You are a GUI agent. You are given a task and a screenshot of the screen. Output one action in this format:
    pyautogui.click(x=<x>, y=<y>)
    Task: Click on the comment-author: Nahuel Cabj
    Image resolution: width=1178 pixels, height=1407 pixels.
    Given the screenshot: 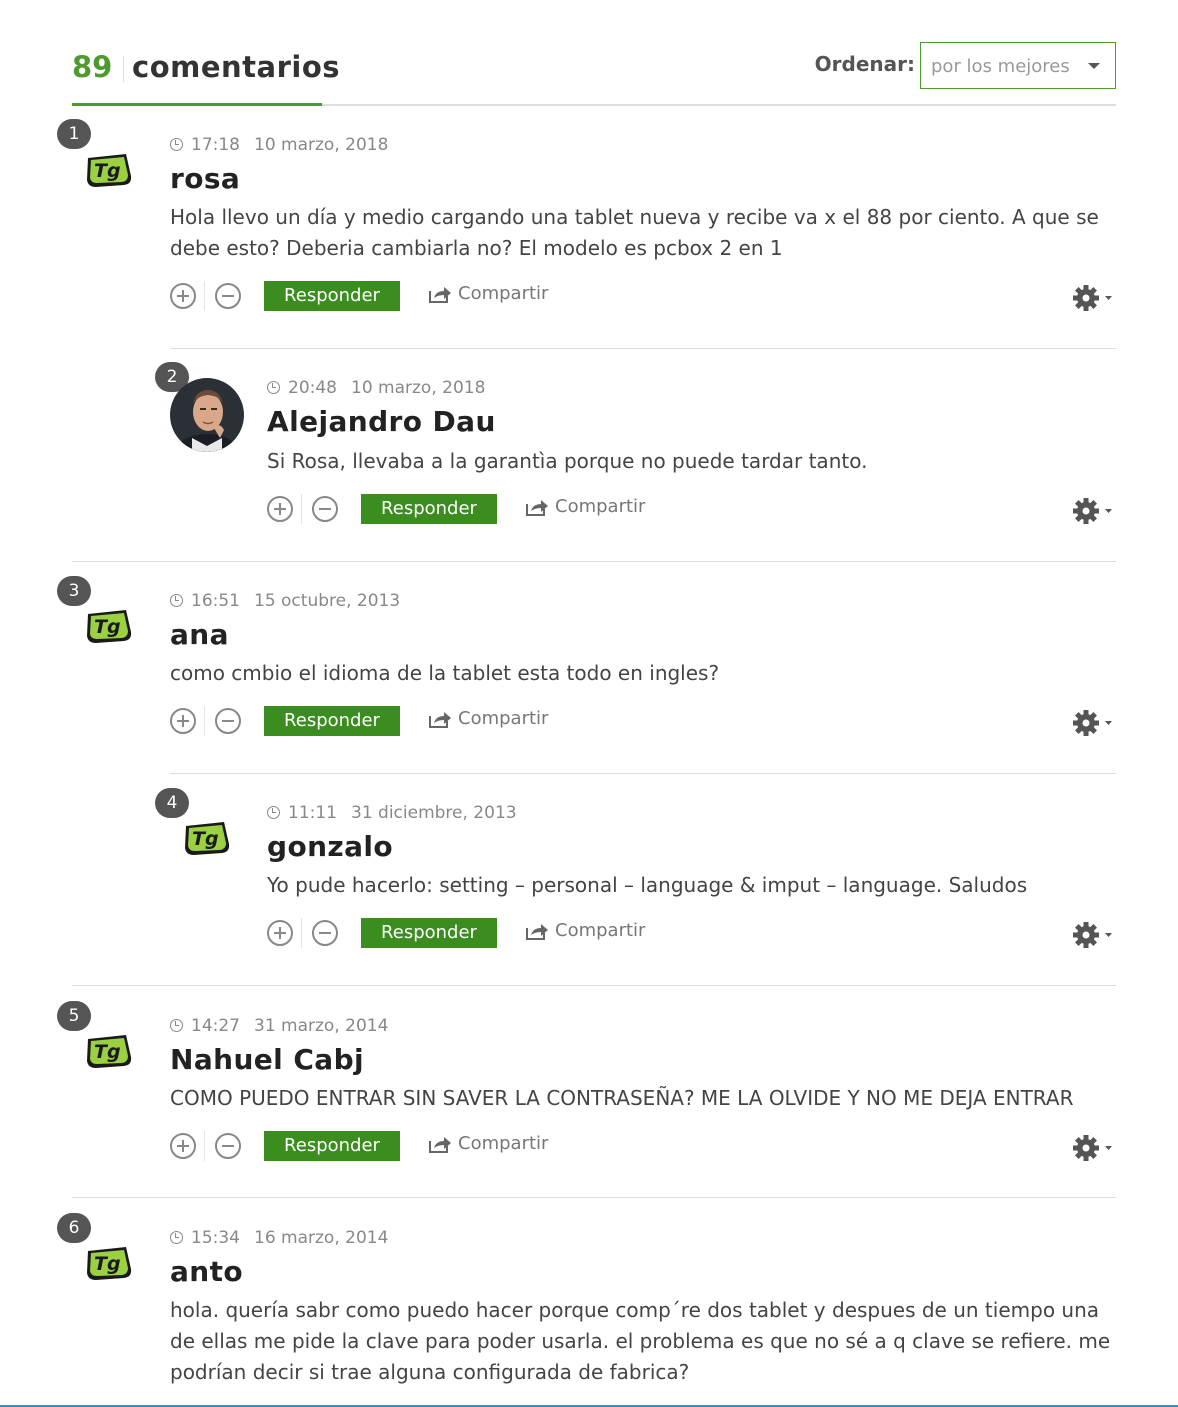 What is the action you would take?
    pyautogui.click(x=267, y=1059)
    